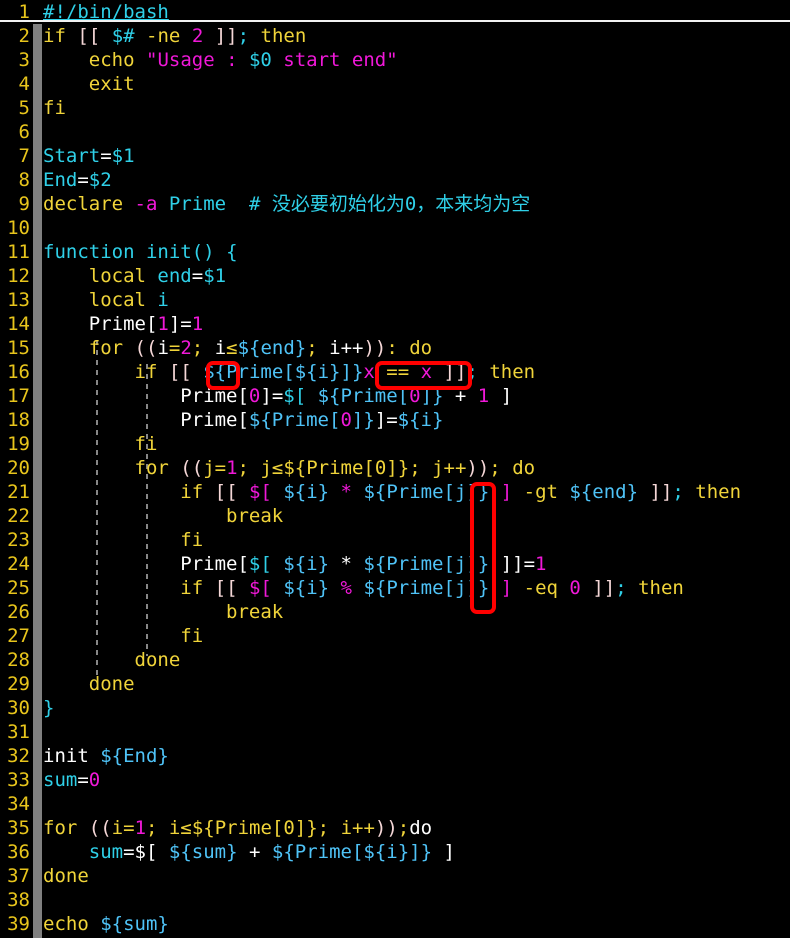  I want to click on token-kw: ;, so click(249, 468).